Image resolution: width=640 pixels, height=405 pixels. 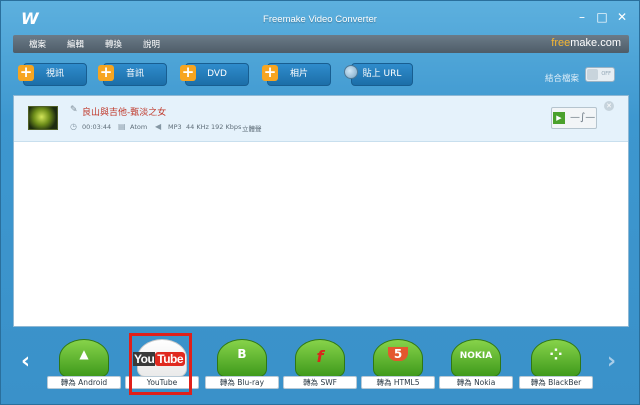 I want to click on toolbar: 視訊 + 音訊 + DVD + 相片 + 貼上 URL 結合檔案 OFF, so click(x=320, y=74).